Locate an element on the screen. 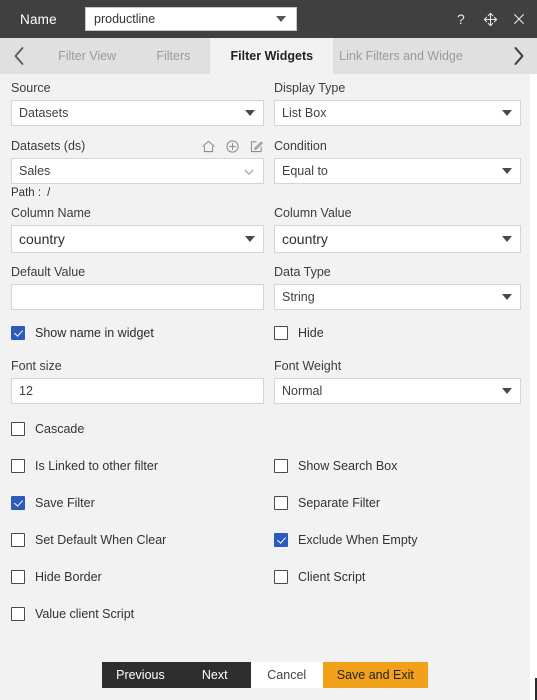  tabs-next-arrow-icon is located at coordinates (518, 56).